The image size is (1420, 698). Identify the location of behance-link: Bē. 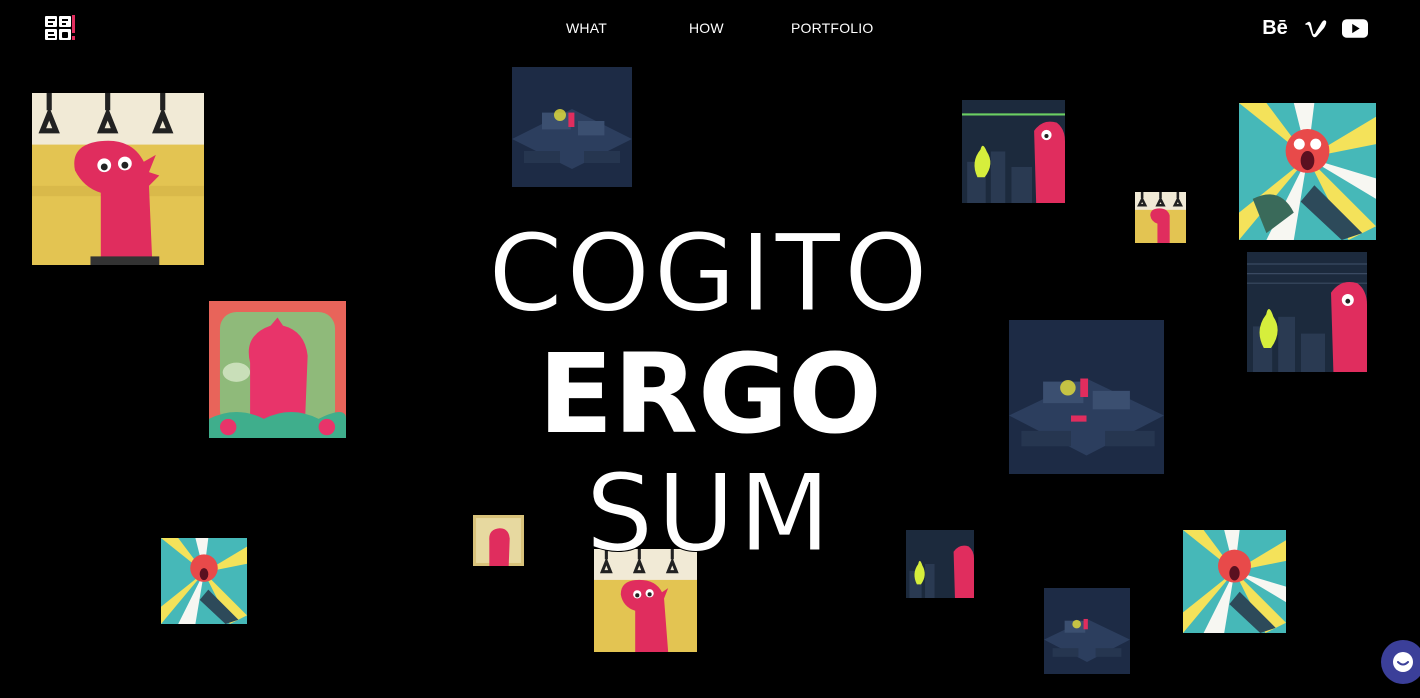
(1275, 28).